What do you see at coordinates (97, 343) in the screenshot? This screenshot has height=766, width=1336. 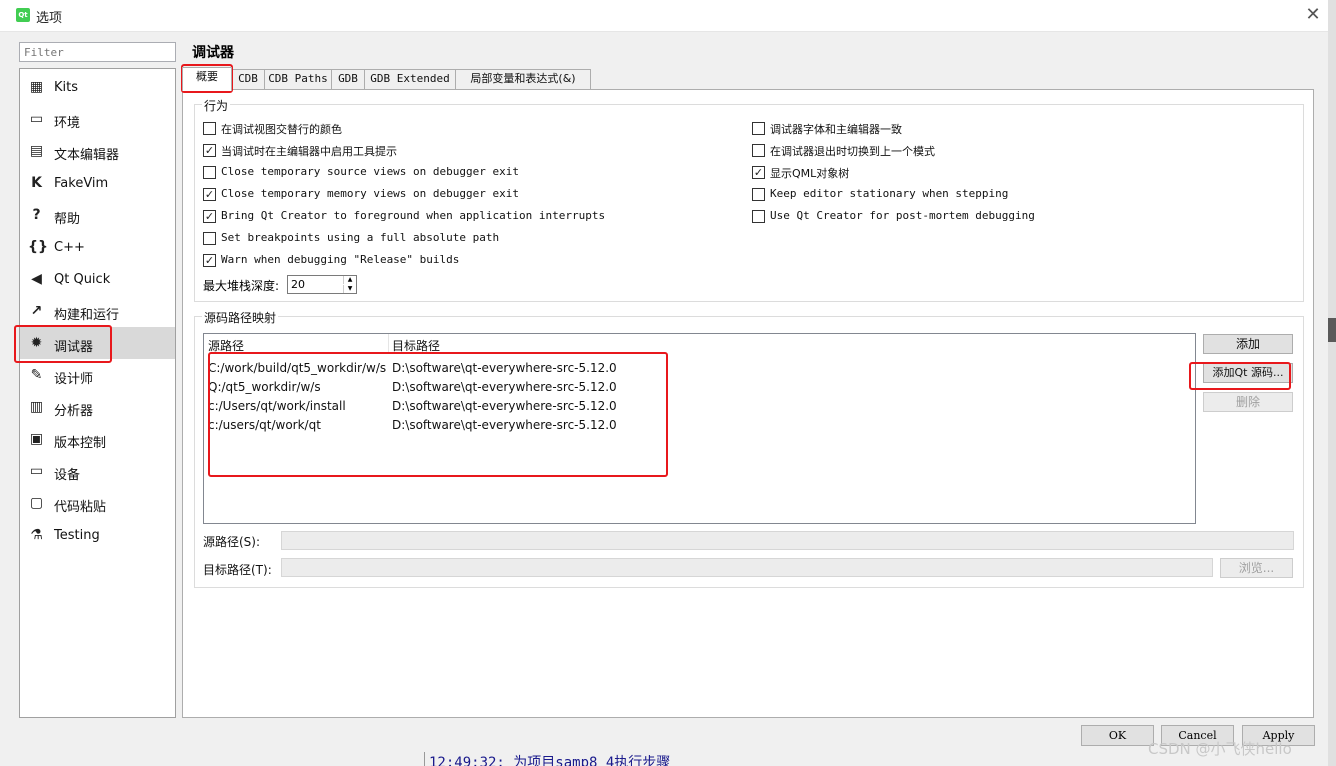 I see `sidebar-item-8: ✹ 调试器` at bounding box center [97, 343].